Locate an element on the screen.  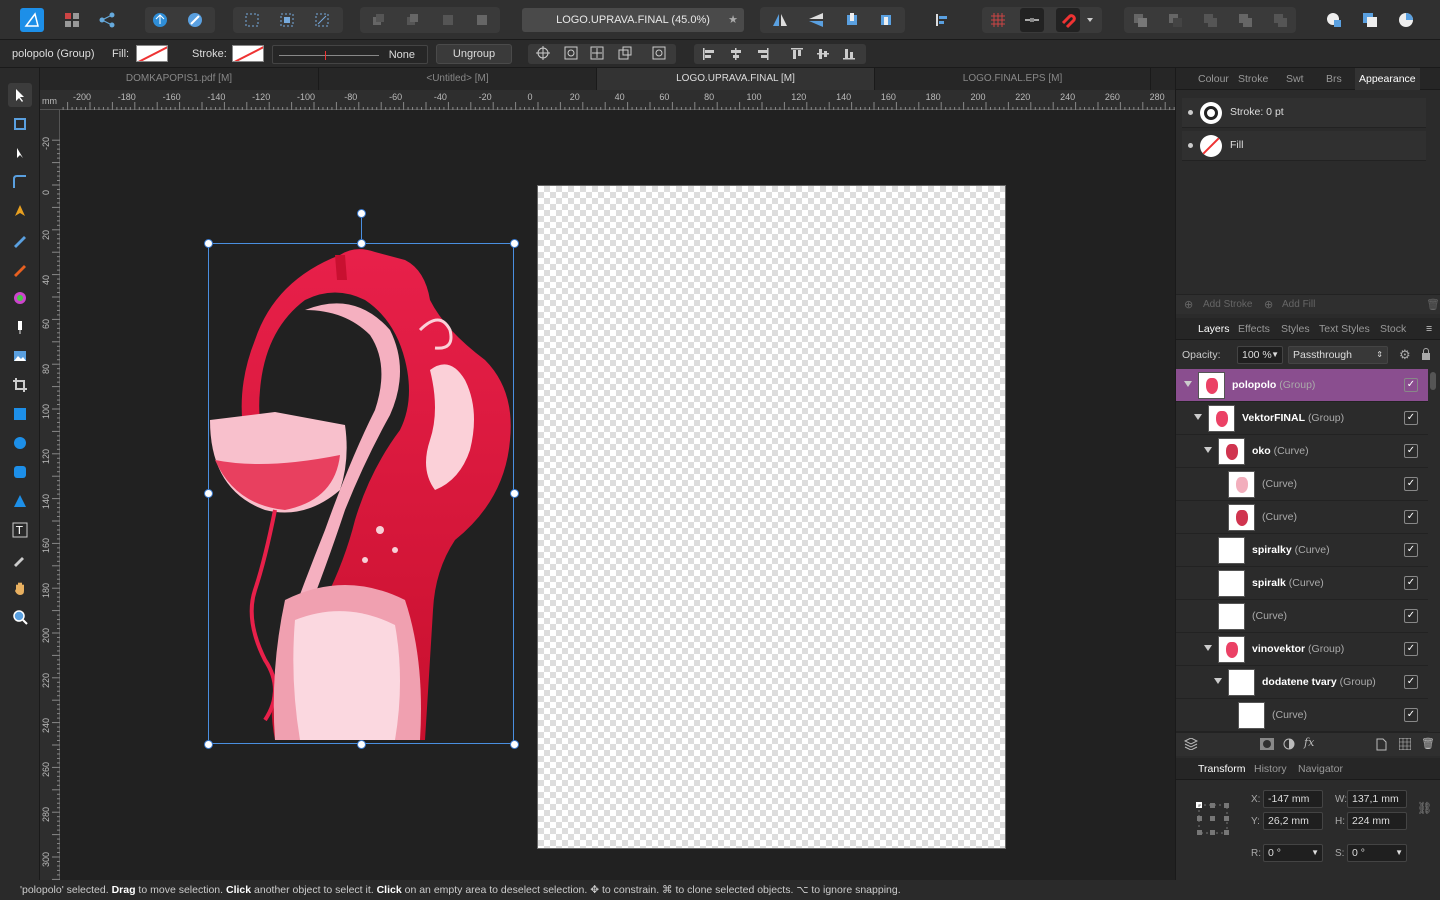
add-fill-button: Add Fill is located at coordinates (1298, 304).